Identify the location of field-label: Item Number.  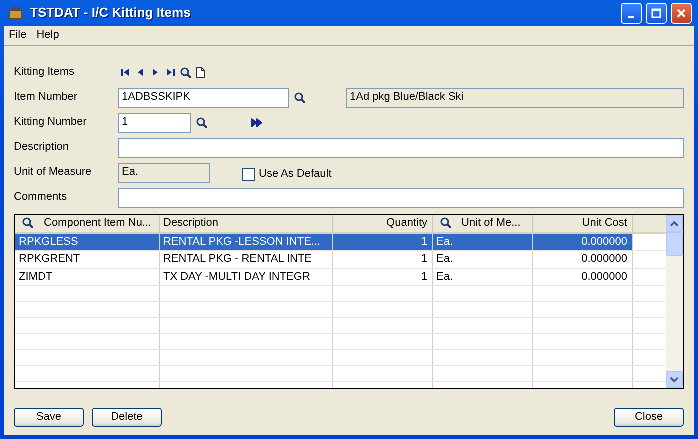
(46, 98).